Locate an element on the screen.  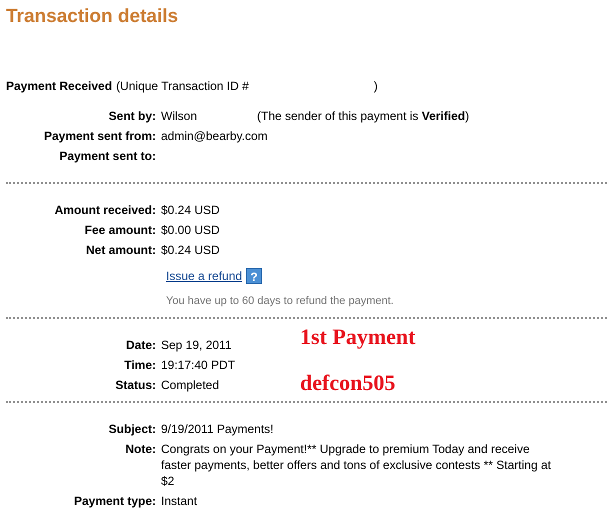
field-value: Instant is located at coordinates (179, 501).